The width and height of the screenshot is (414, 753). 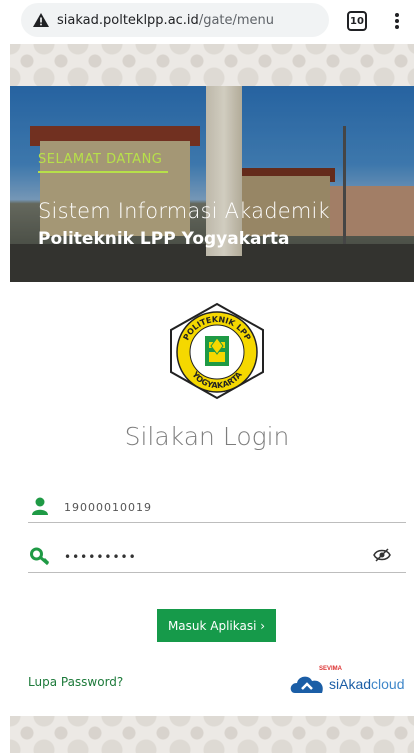 I want to click on brand-tag: SEVIMA, so click(x=331, y=669).